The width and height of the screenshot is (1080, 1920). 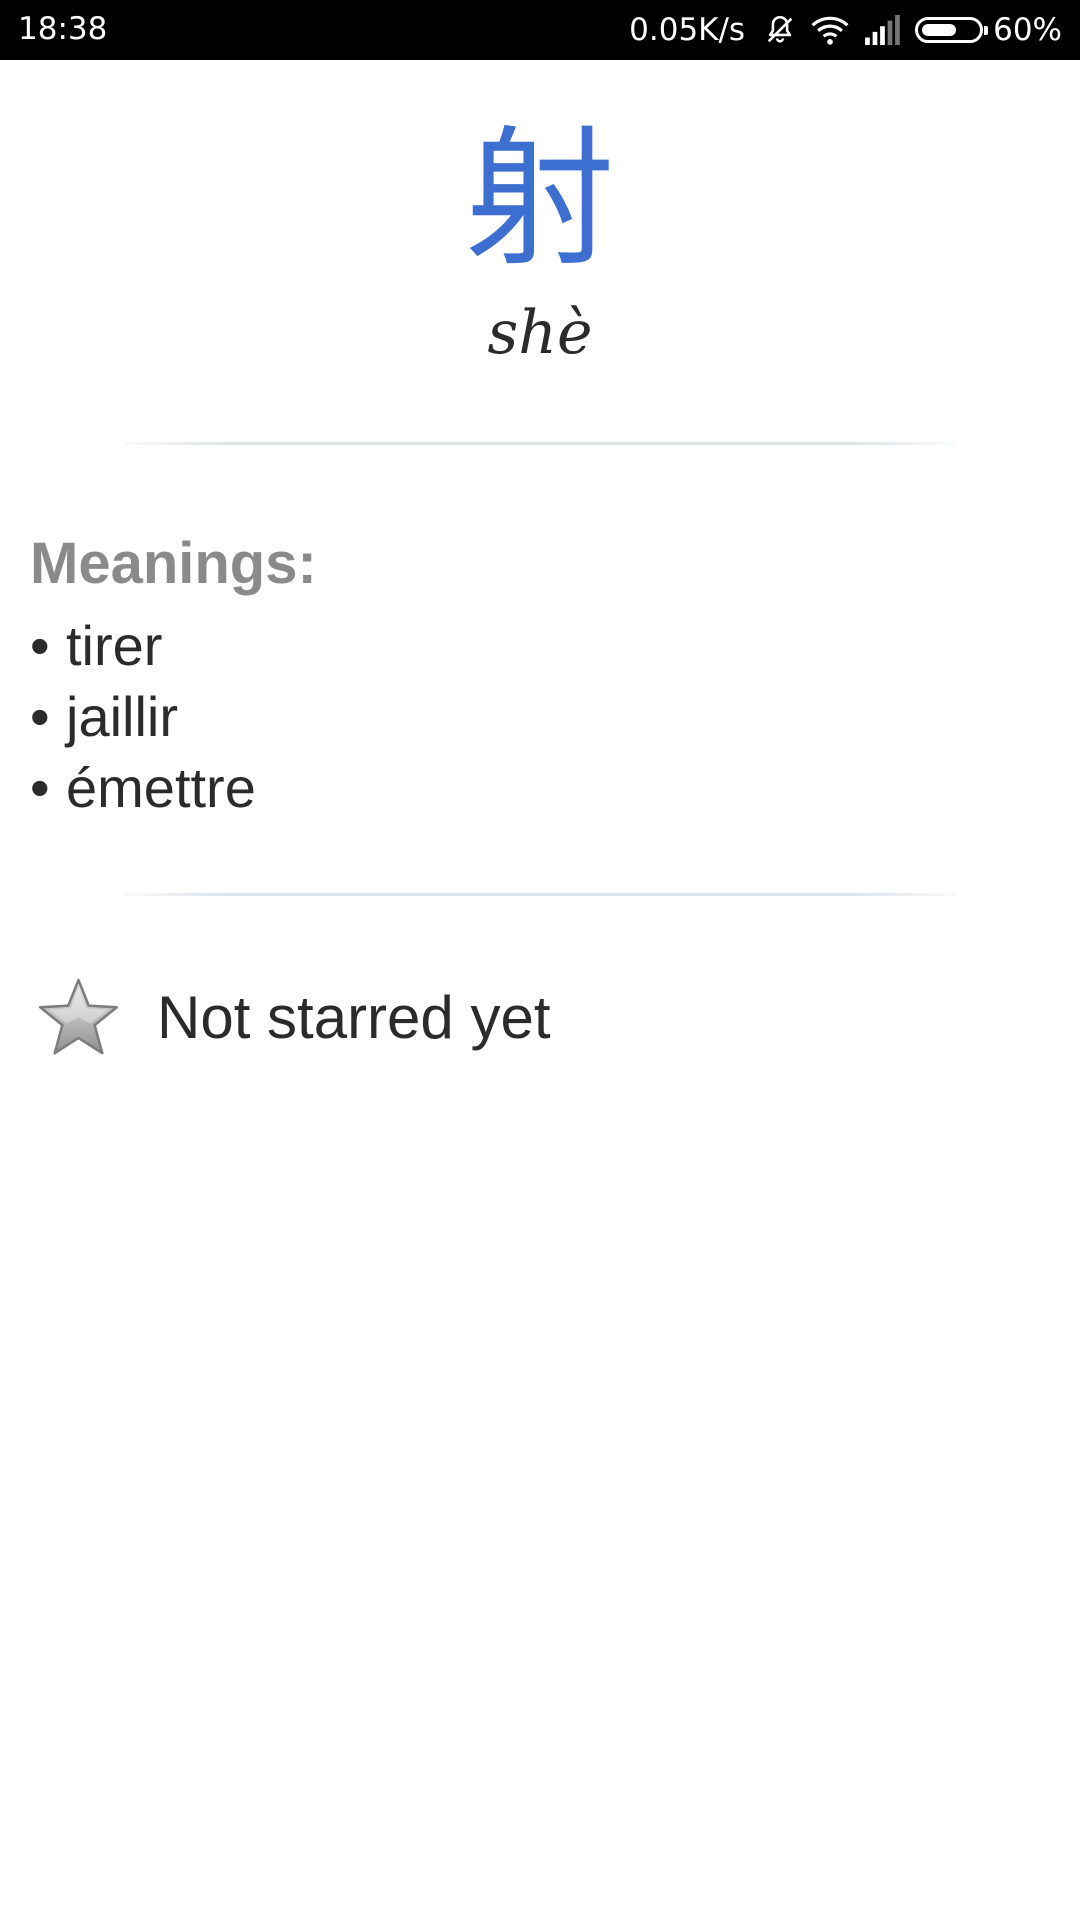 I want to click on battery-percent: 60%, so click(x=1027, y=30).